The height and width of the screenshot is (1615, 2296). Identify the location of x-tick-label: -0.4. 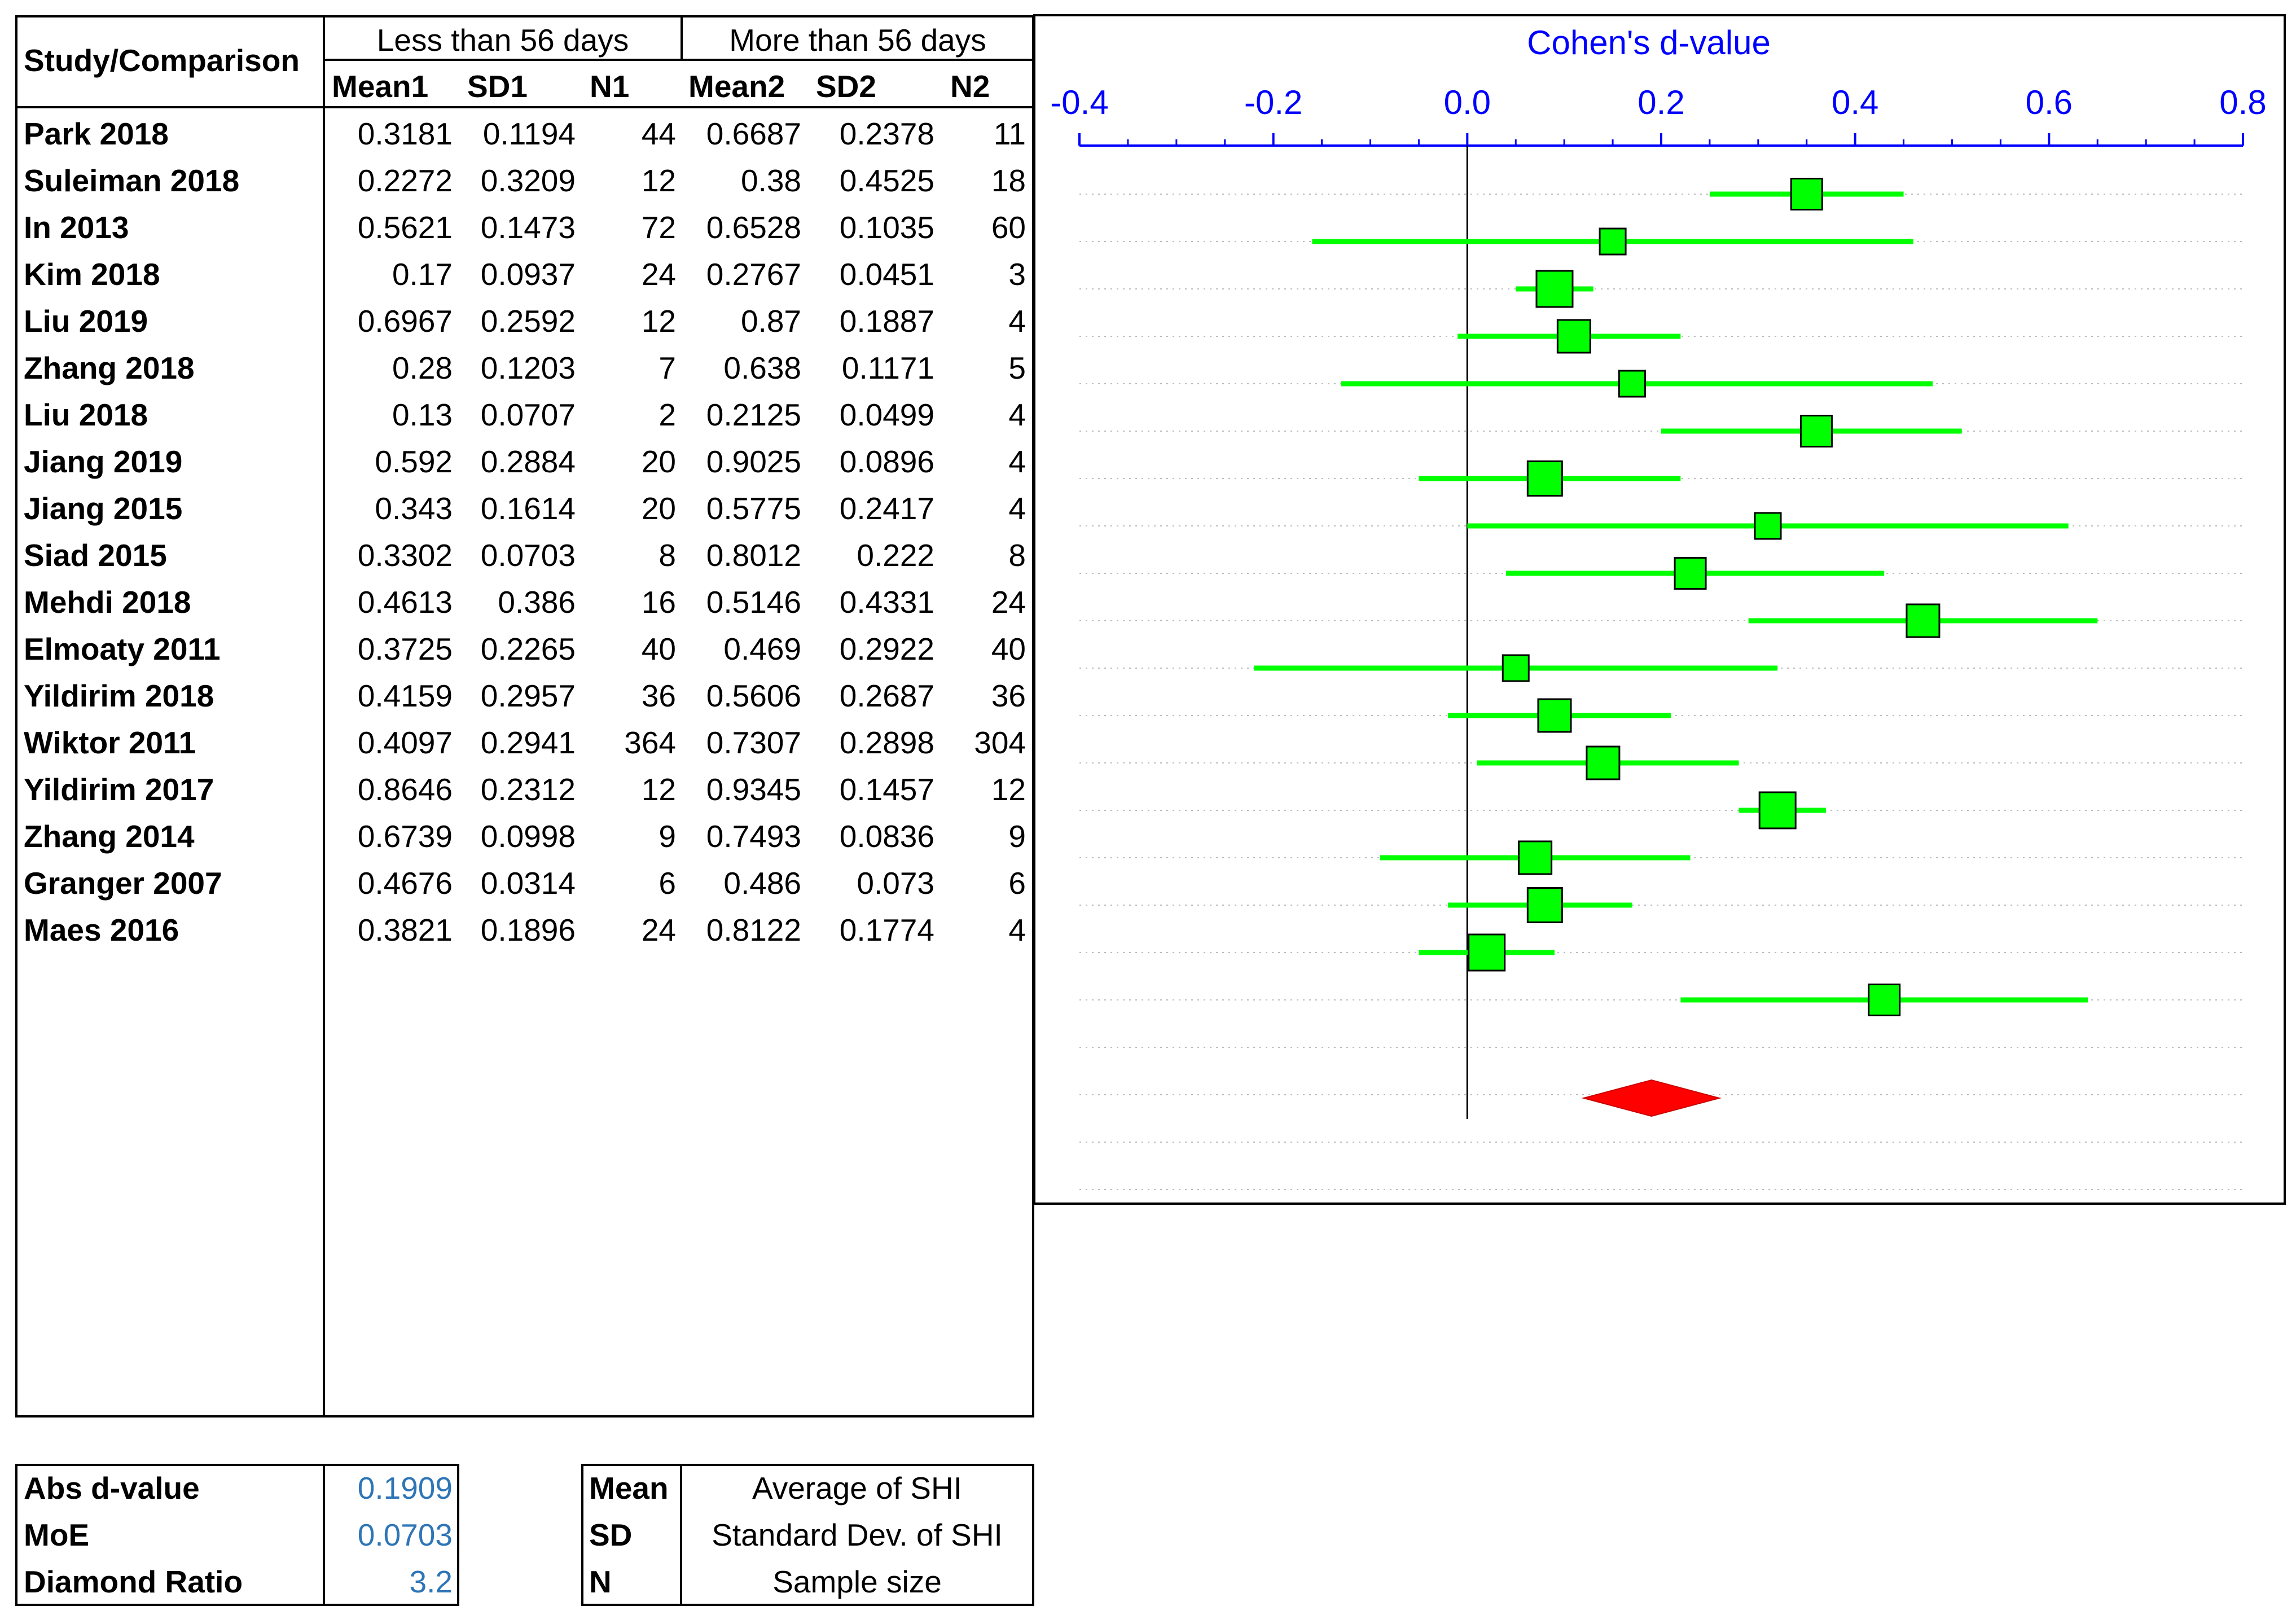
(1079, 102).